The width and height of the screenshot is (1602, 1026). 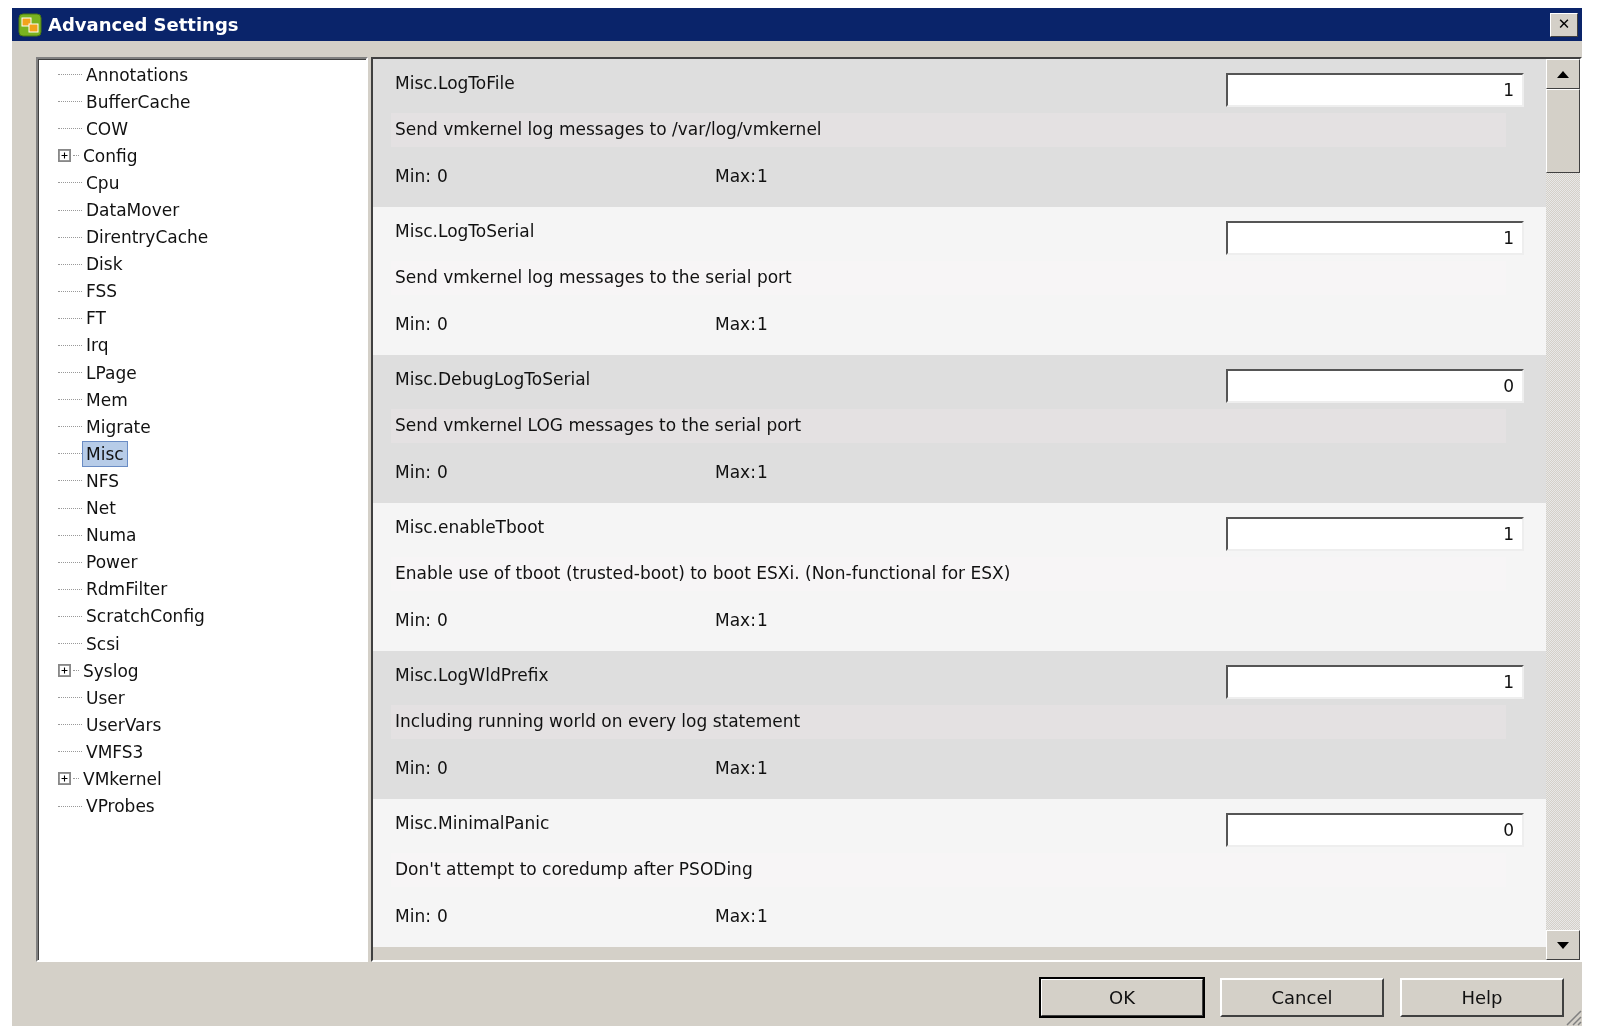 I want to click on down-arrow-icon, so click(x=1563, y=945).